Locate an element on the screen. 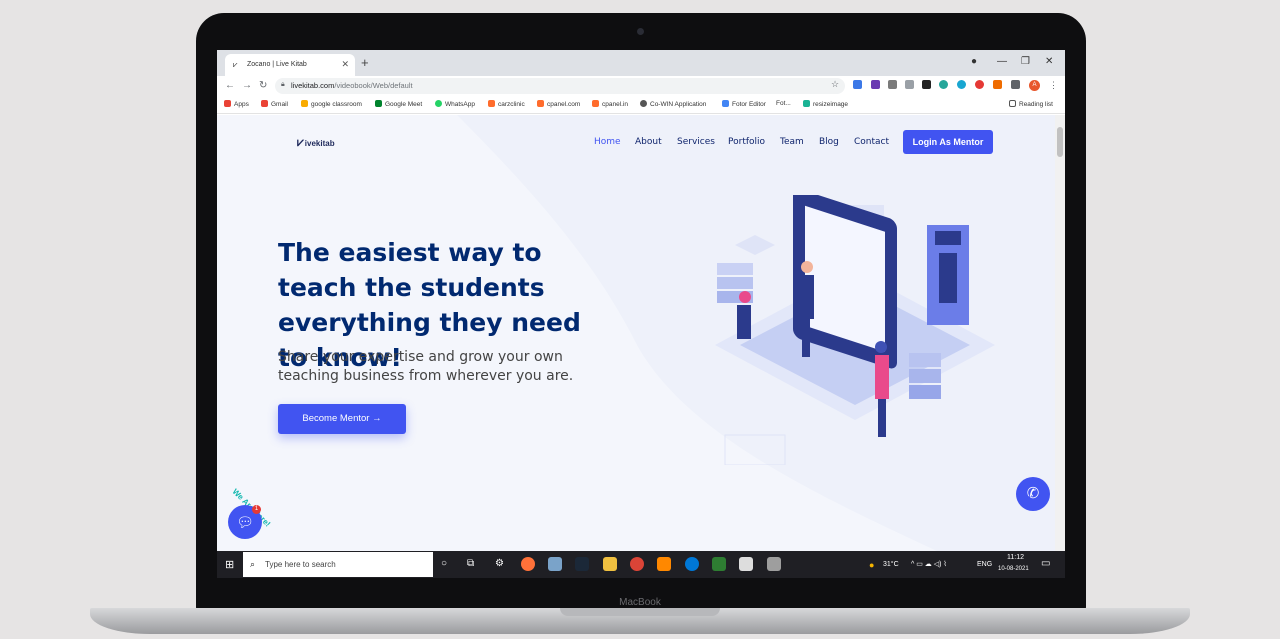 The height and width of the screenshot is (639, 1280). tab-bar: ⩗ Zocano | Live Kitab ✕ + ● — ❐ ✕ is located at coordinates (641, 63).